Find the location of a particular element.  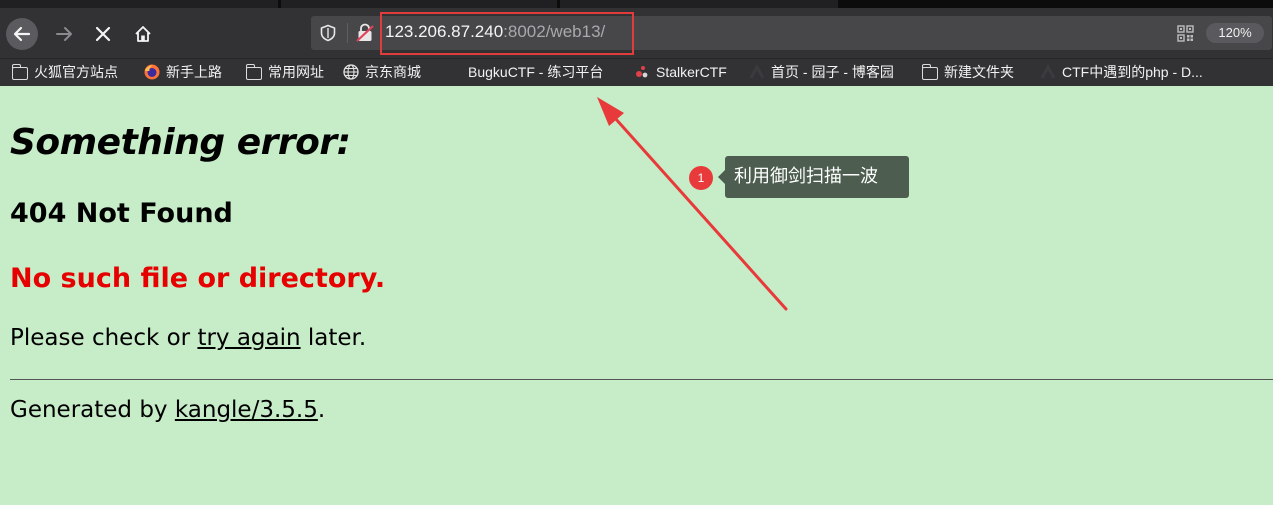

annotation-arrow is located at coordinates (692, 204).